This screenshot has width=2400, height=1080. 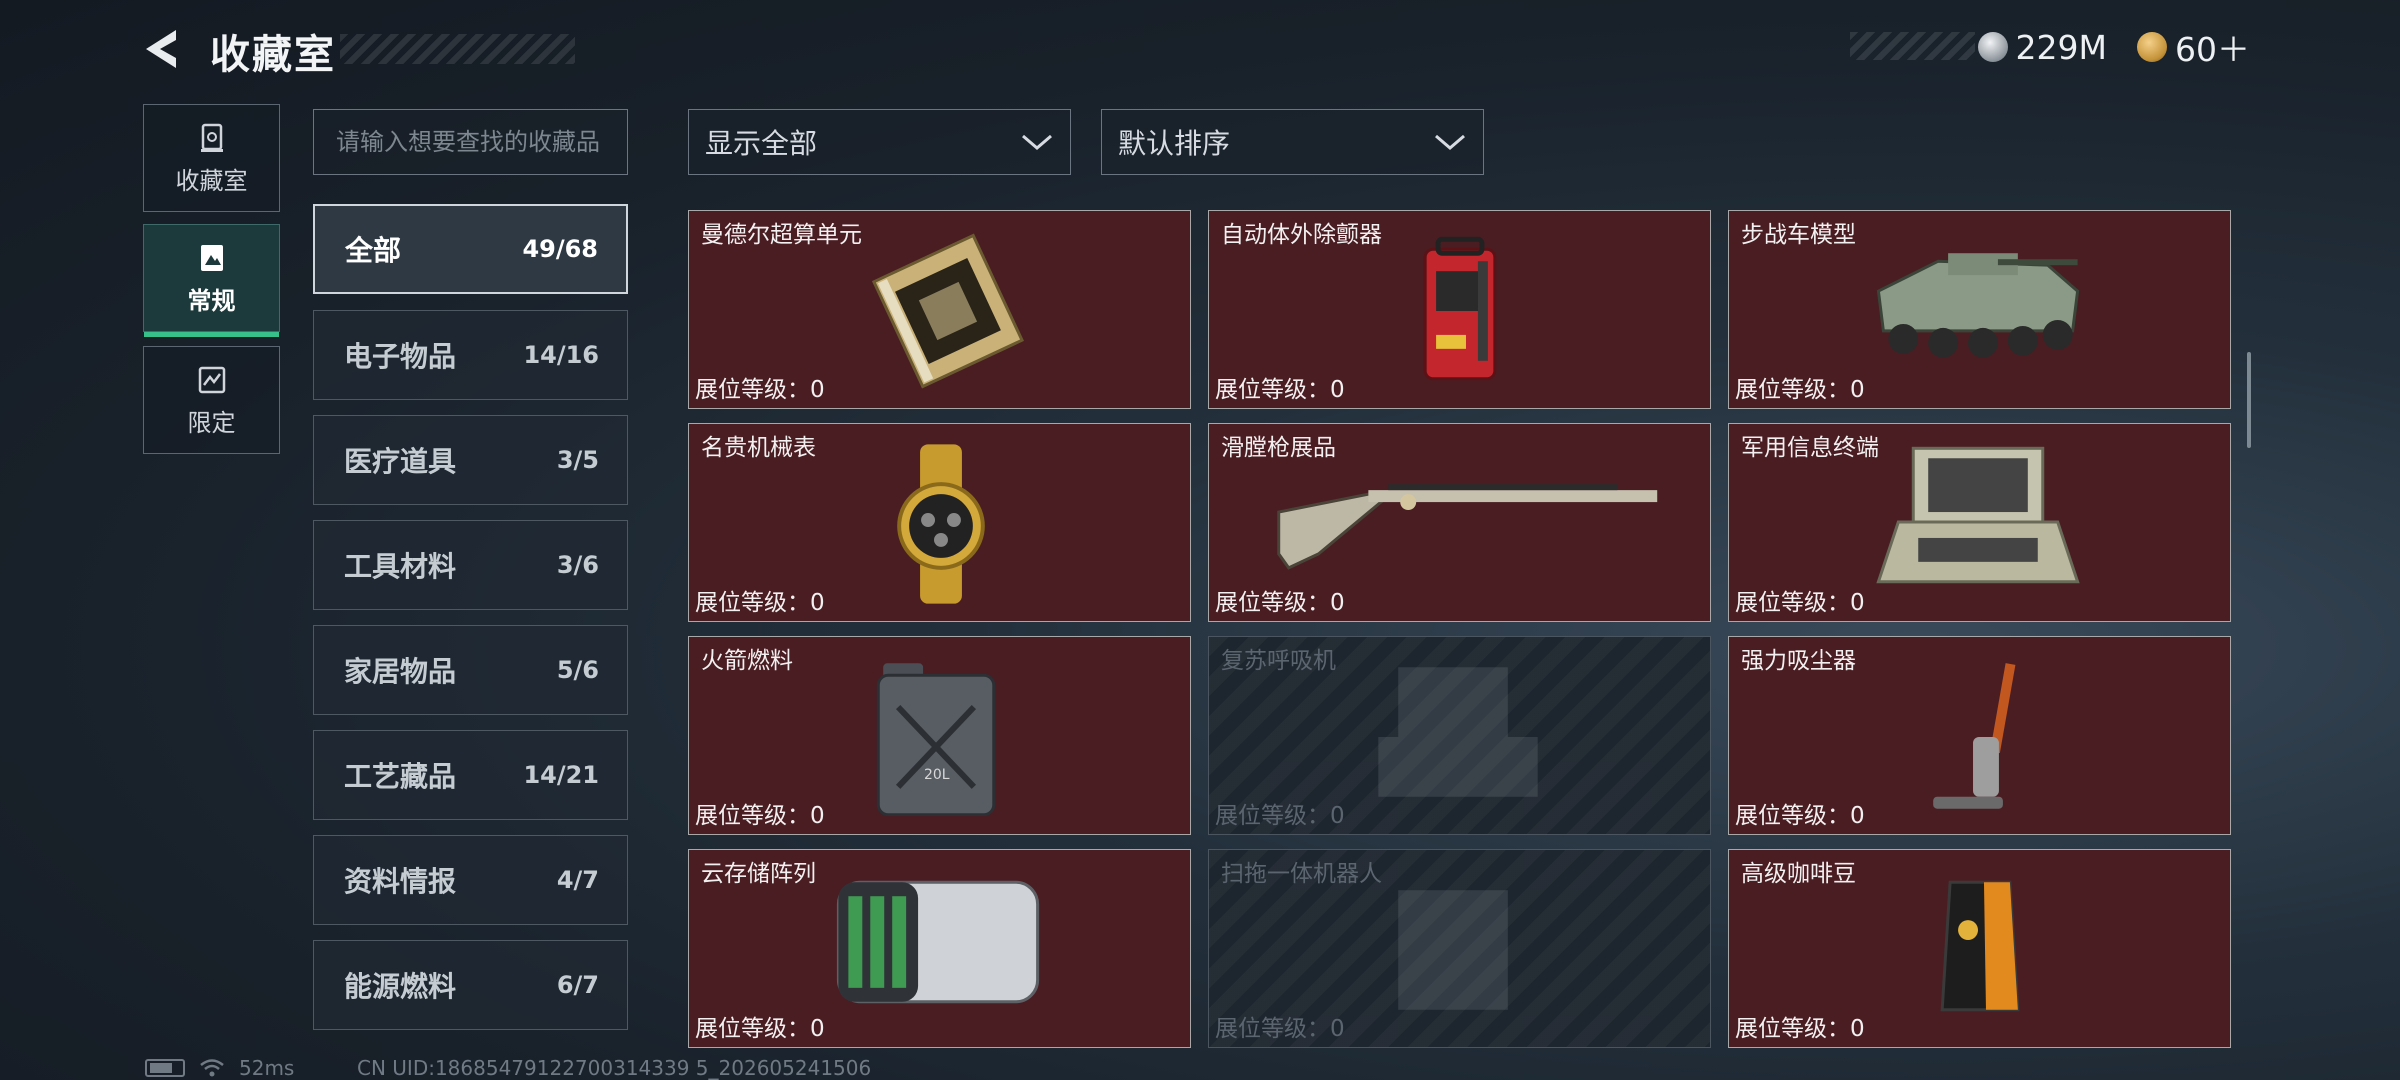 I want to click on filter-dropdown-value: 显示全部, so click(x=761, y=143).